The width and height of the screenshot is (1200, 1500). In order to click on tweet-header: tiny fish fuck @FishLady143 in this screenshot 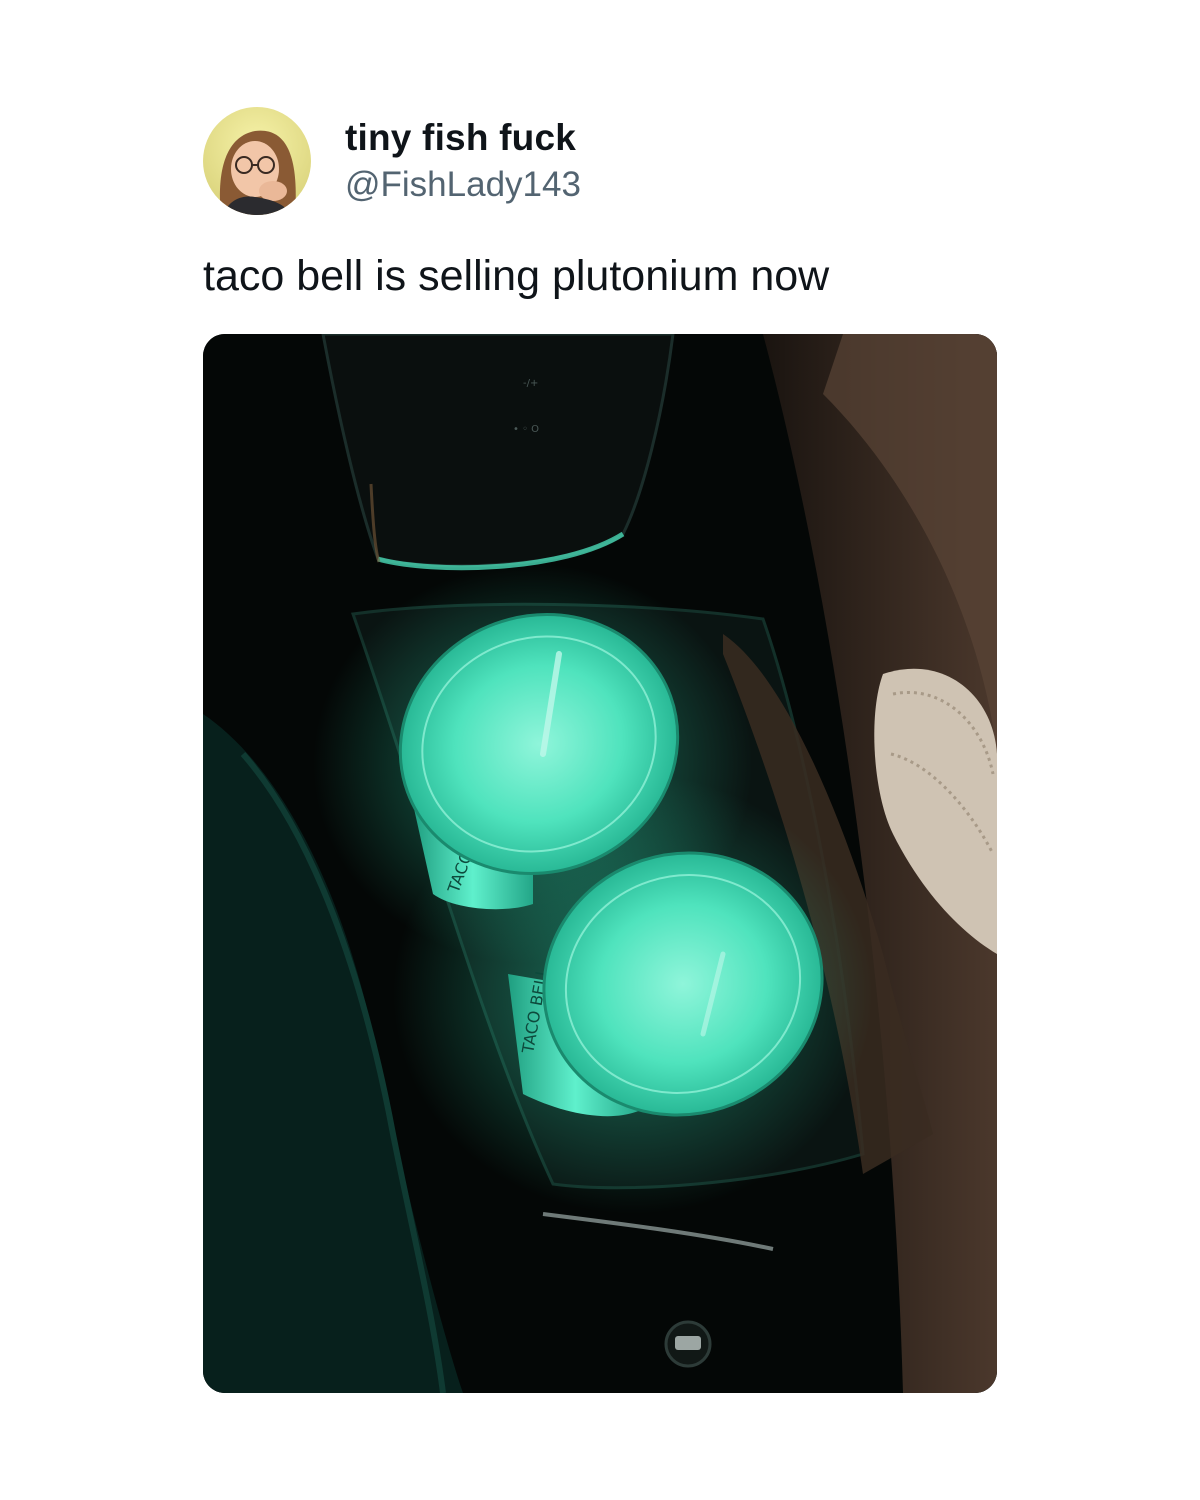, I will do `click(392, 161)`.